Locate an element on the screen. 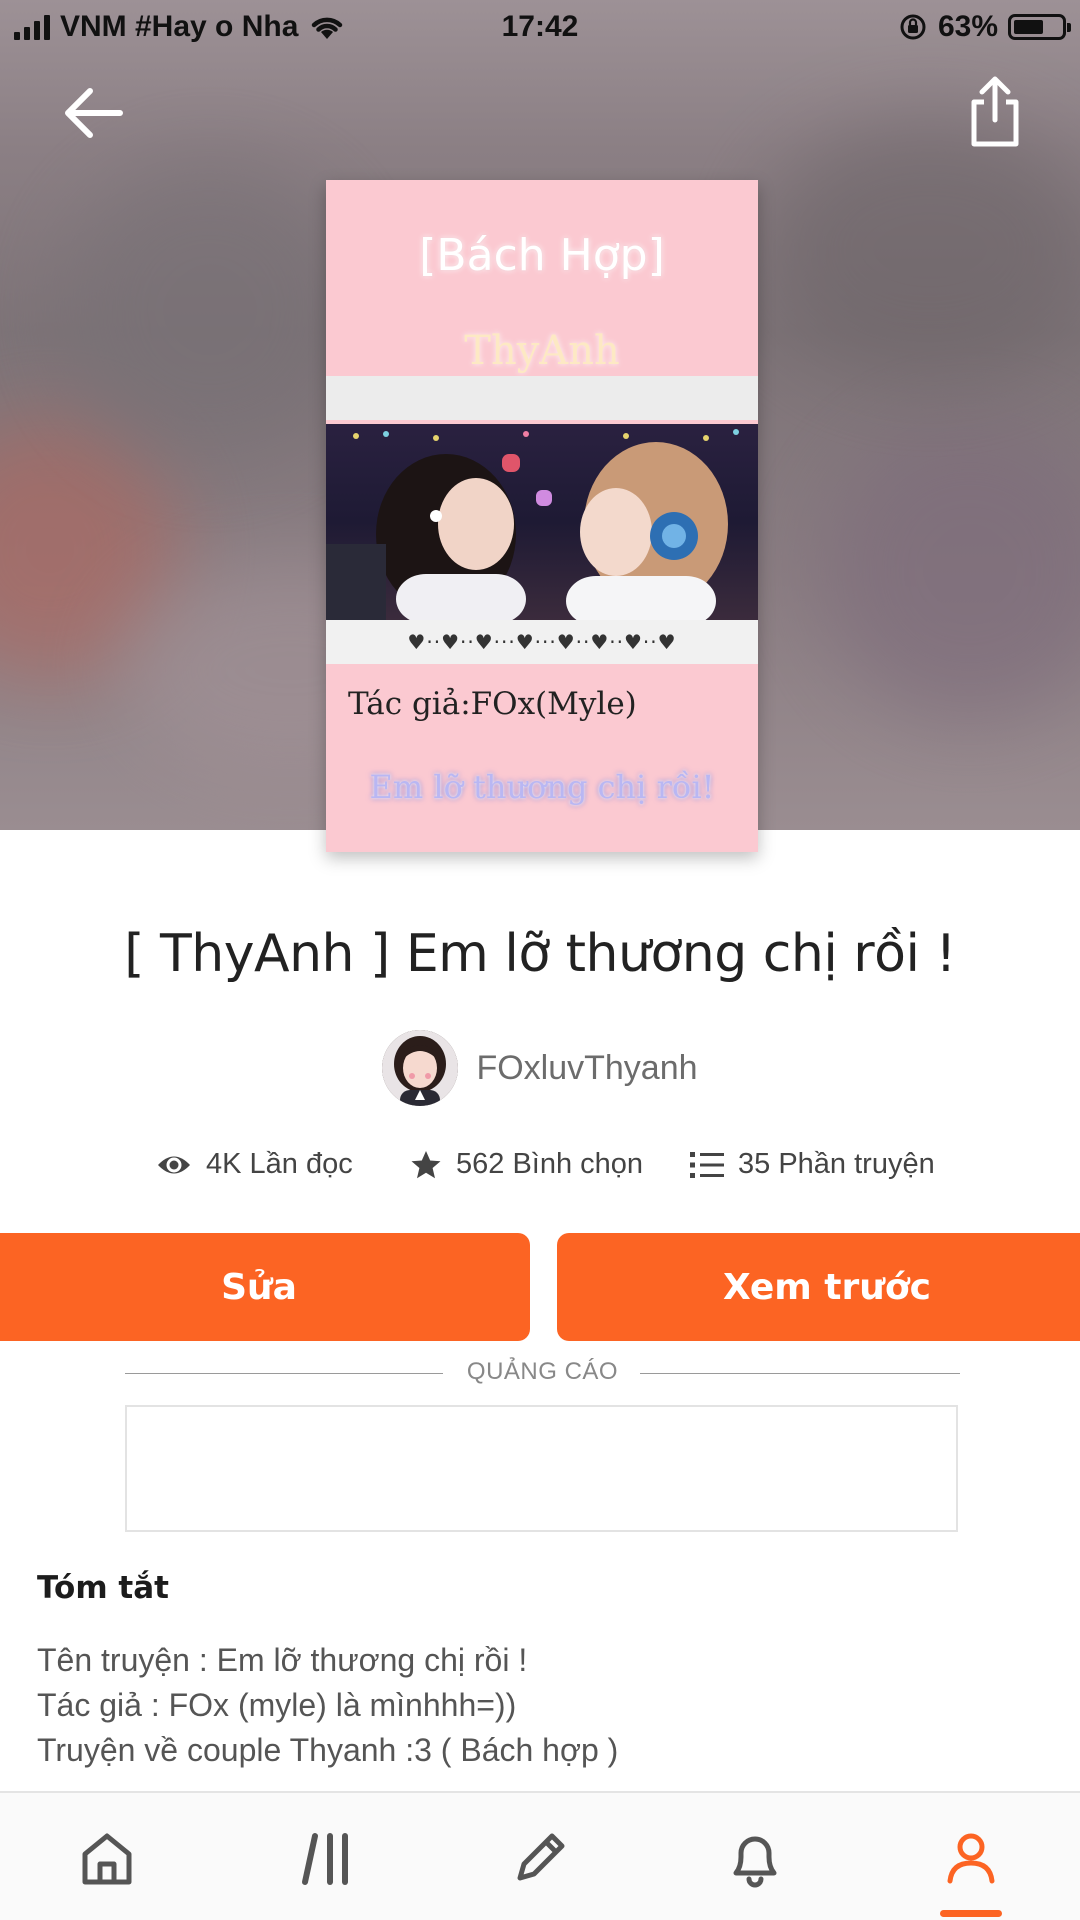 Image resolution: width=1080 pixels, height=1920 pixels. eye-icon is located at coordinates (174, 1164).